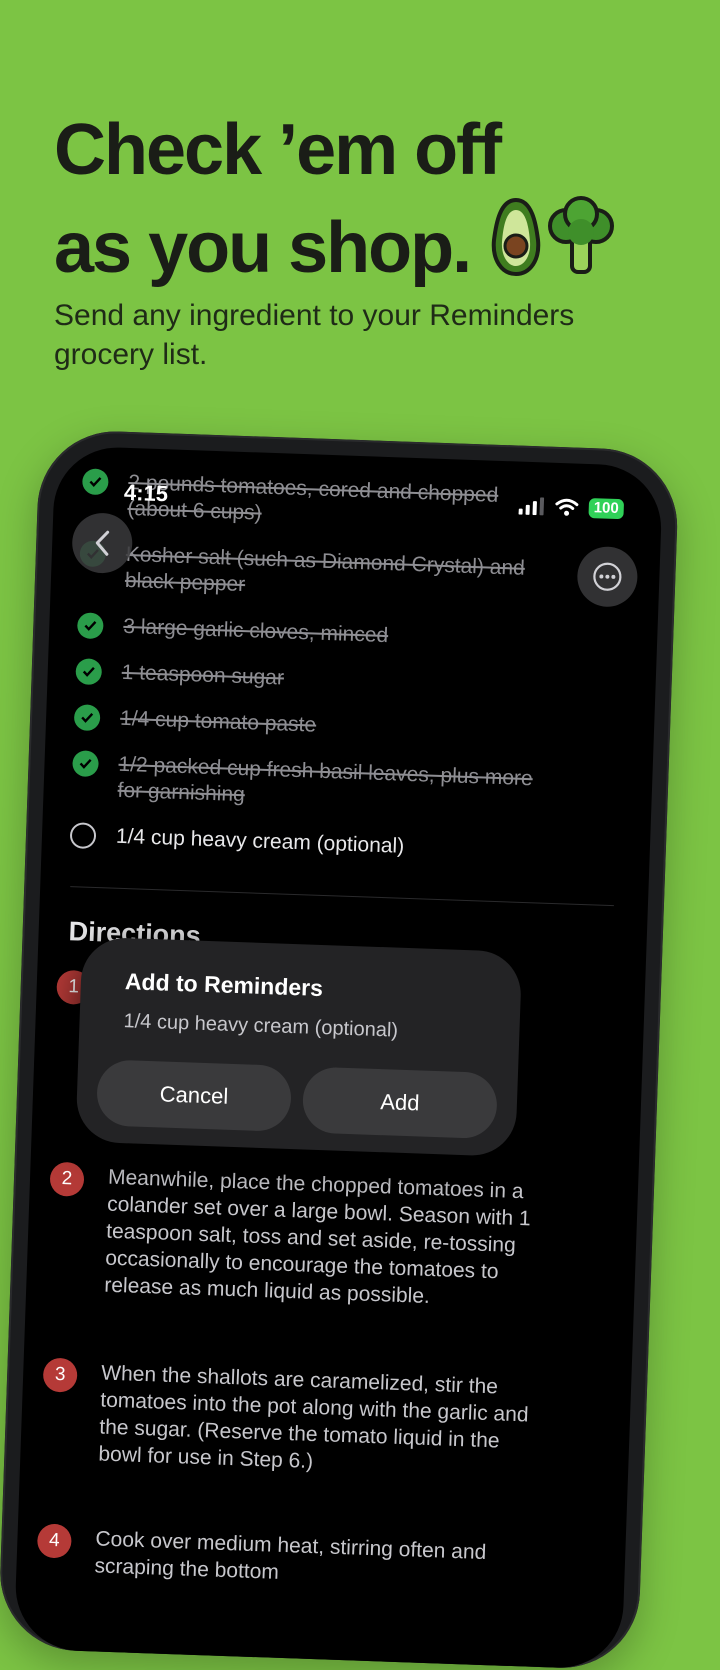  Describe the element at coordinates (342, 896) in the screenshot. I see `divider` at that location.